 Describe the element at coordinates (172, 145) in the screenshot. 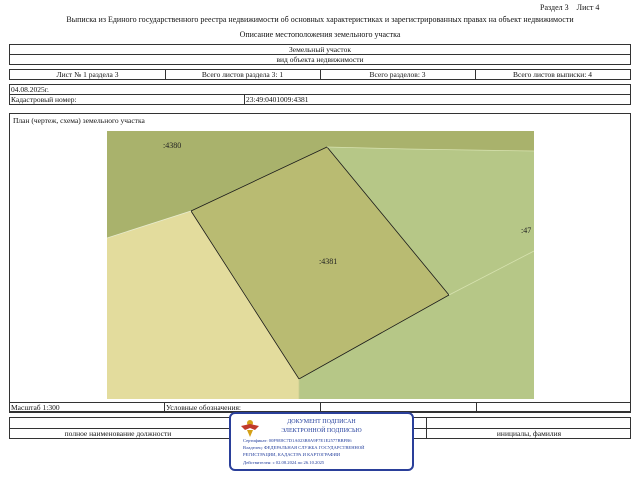

I see `label-4380: :4380` at that location.